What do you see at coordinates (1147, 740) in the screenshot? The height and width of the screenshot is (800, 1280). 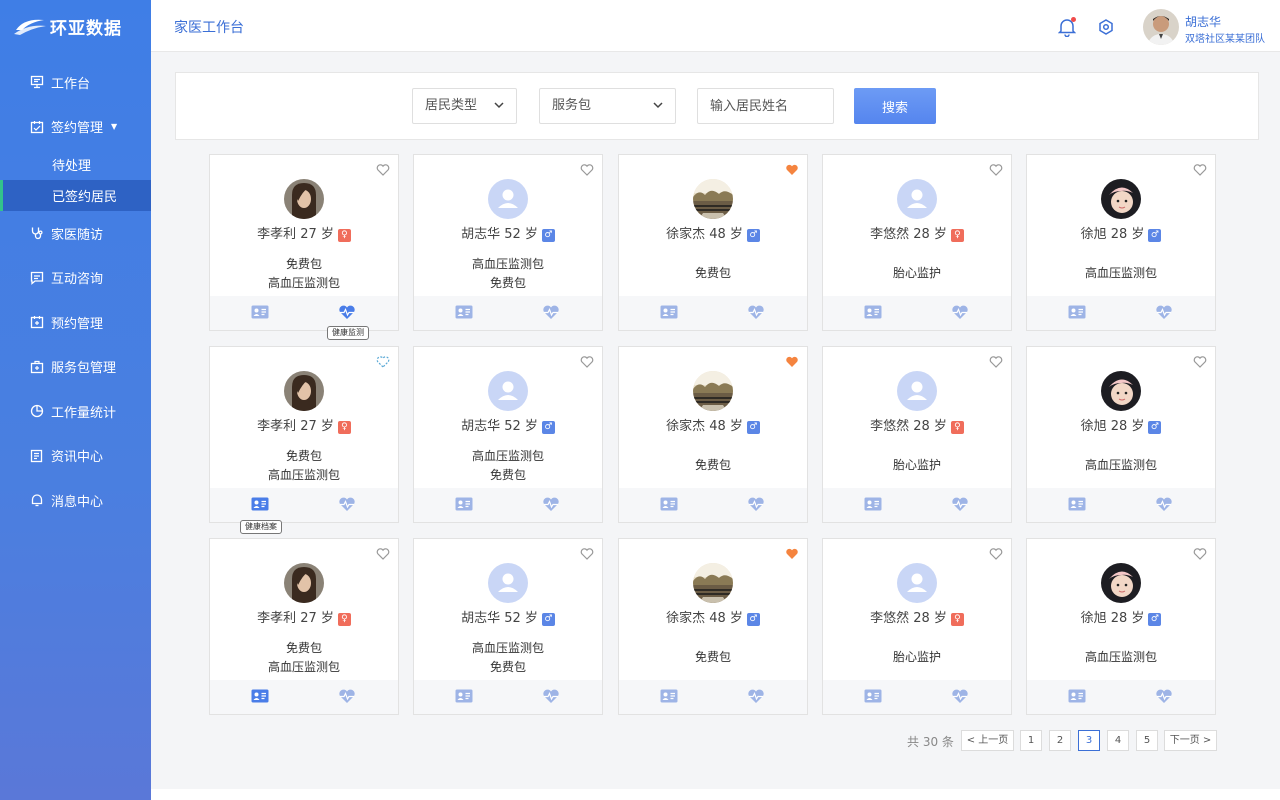 I see `page-button-5: 5` at bounding box center [1147, 740].